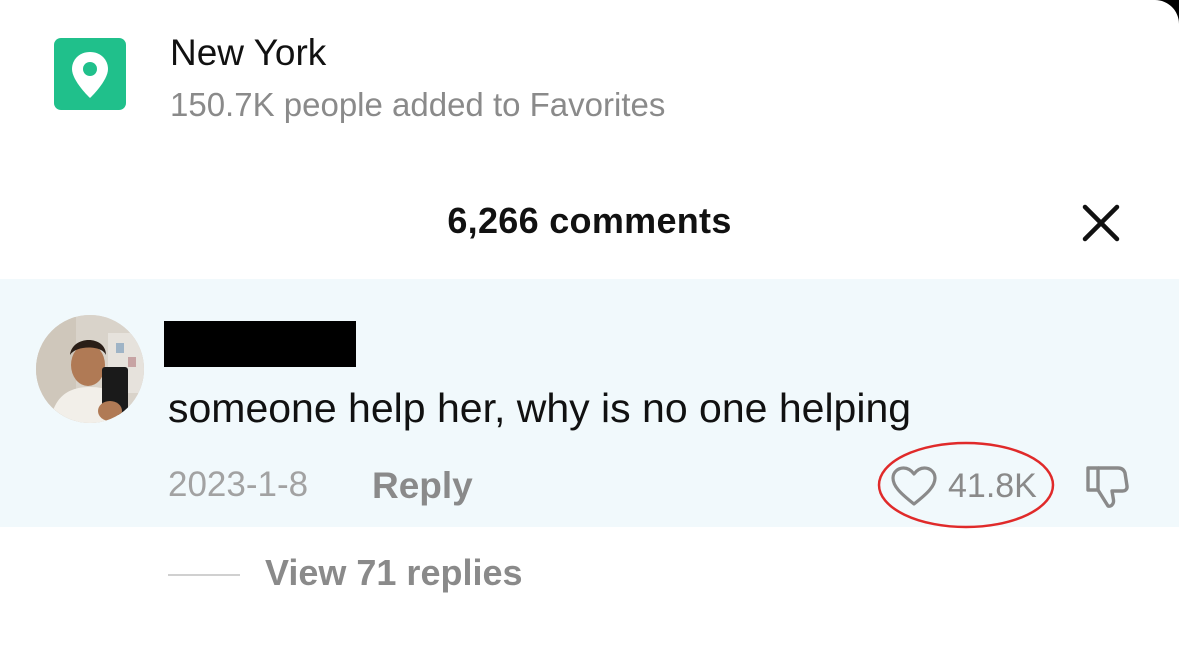  I want to click on comment-text: someone help her, why is no one helping, so click(540, 408).